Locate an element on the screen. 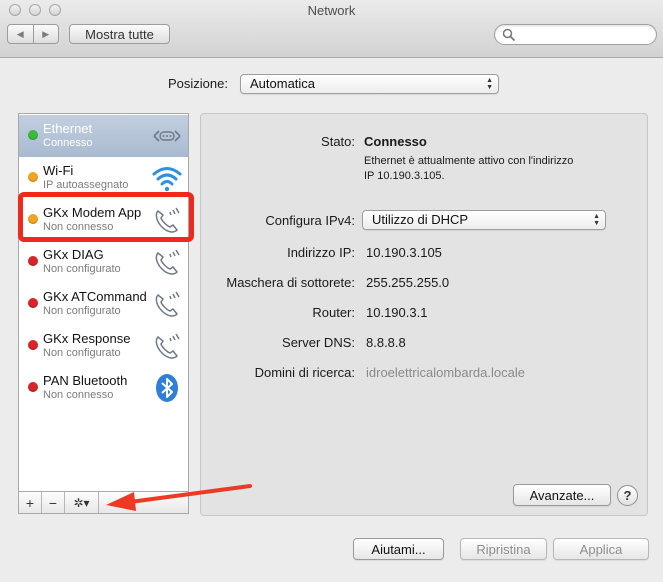  search-domains-label: Domini di ricerca: is located at coordinates (304, 372).